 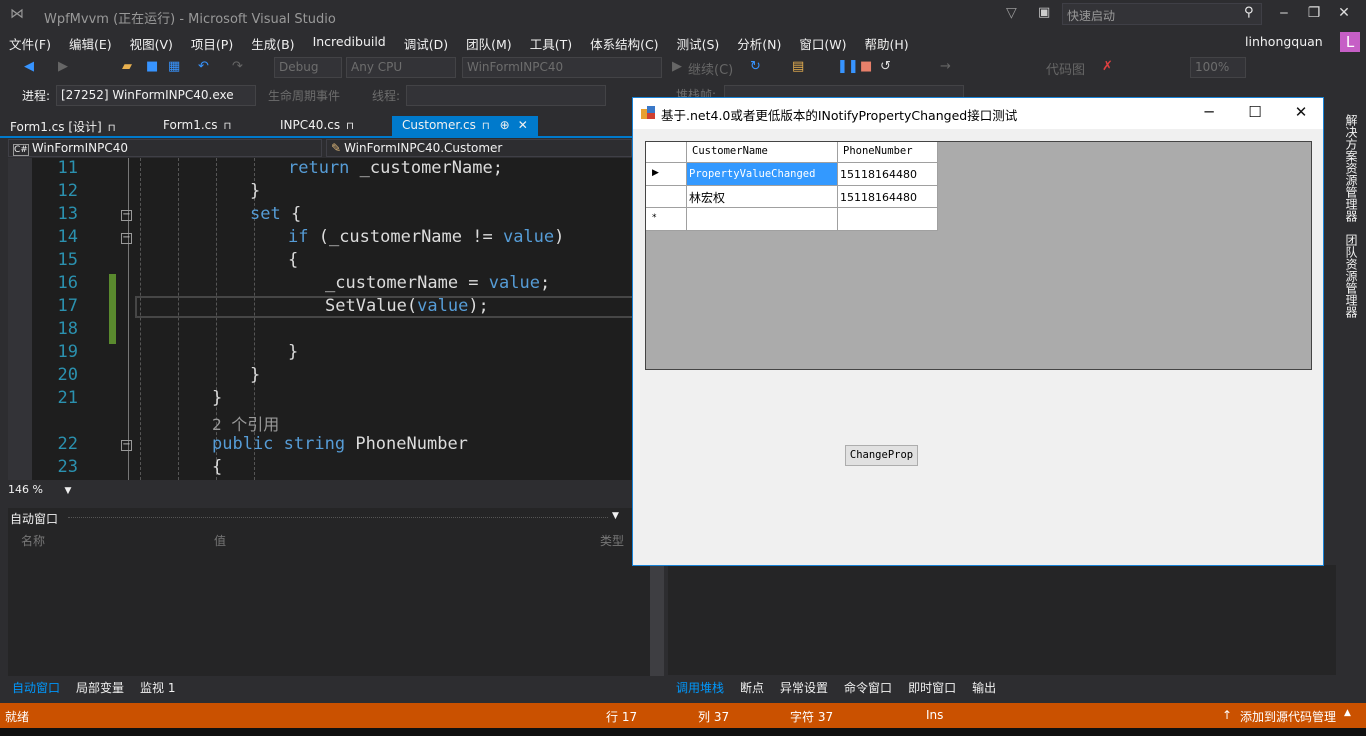 I want to click on menu-item: 分析(N), so click(x=759, y=42).